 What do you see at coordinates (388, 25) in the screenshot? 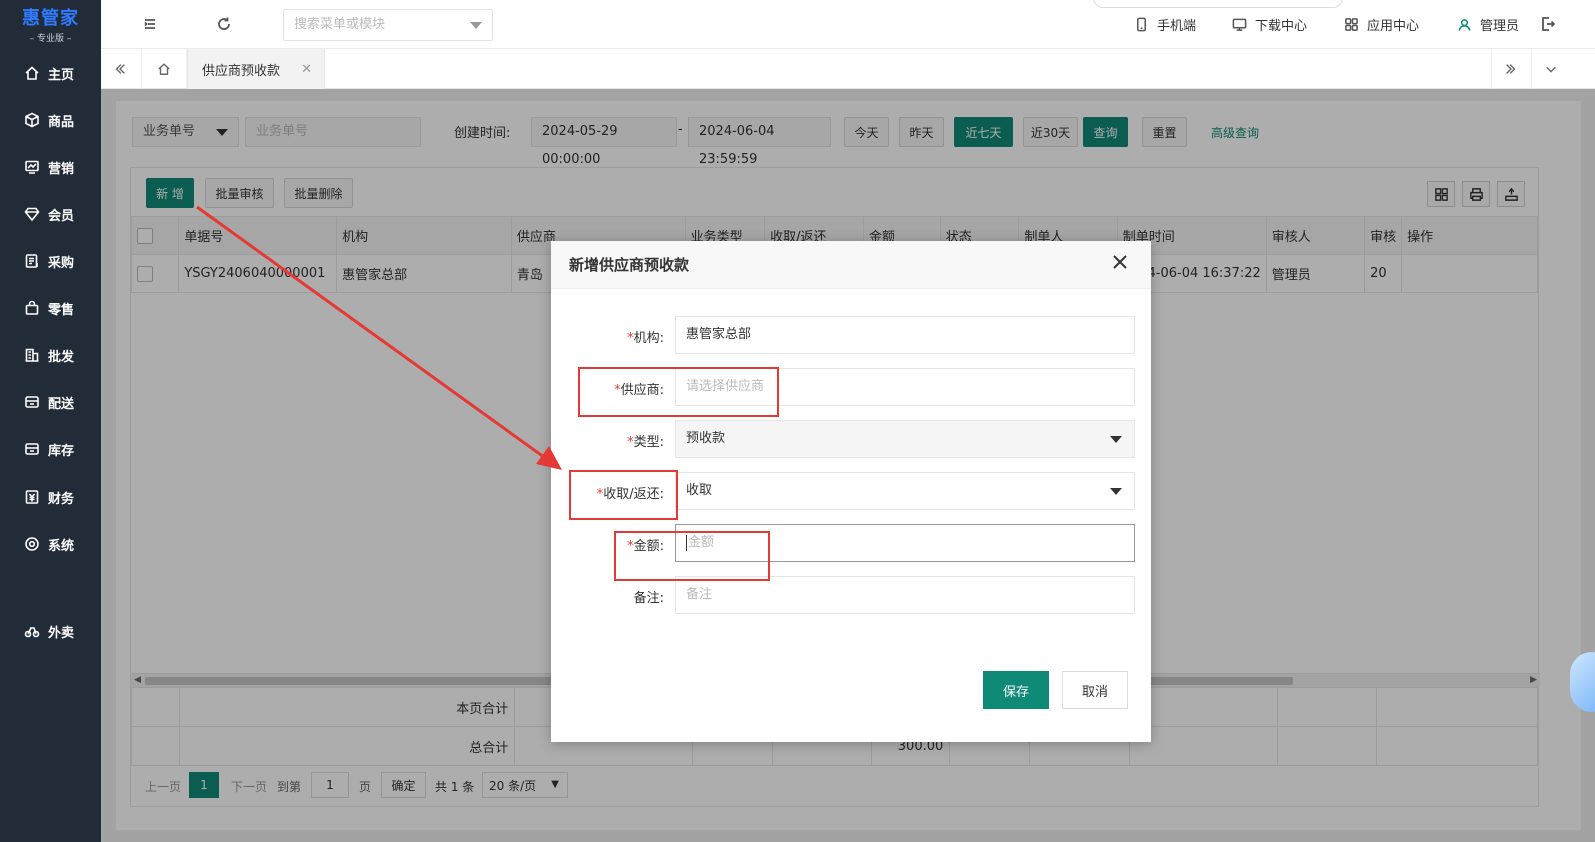
I see `menu-search-input: 搜索菜单或模块` at bounding box center [388, 25].